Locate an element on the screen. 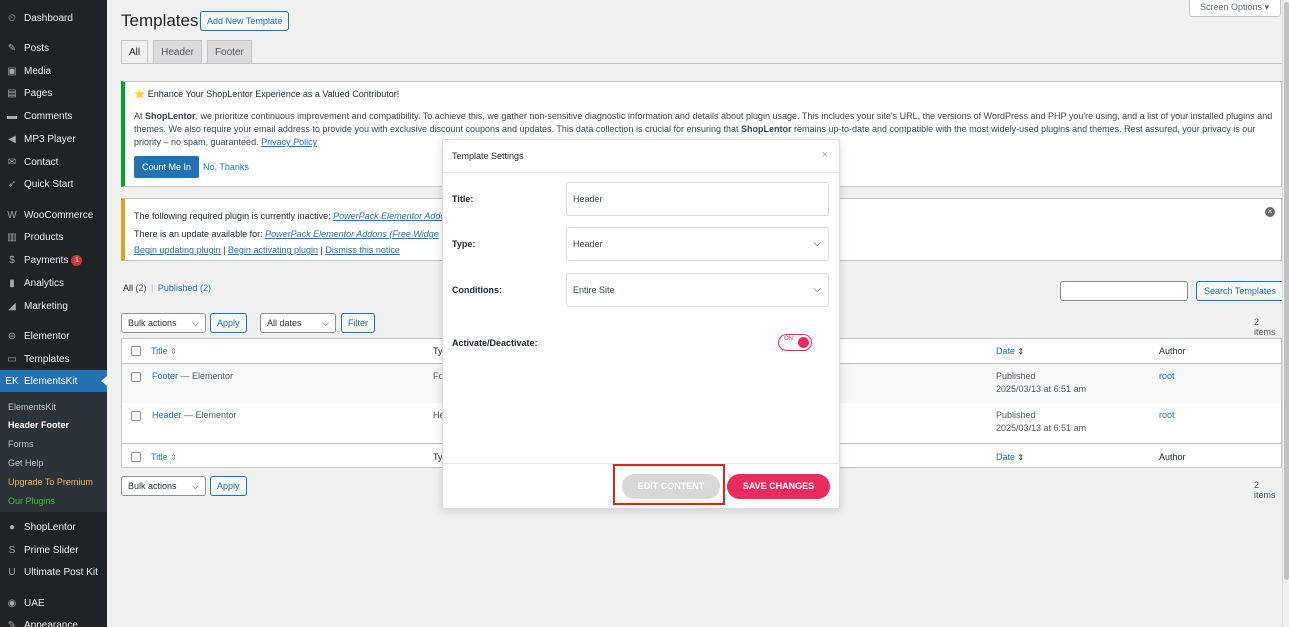 Image resolution: width=1289 pixels, height=627 pixels. submenu-item-header-footer: Header Footer is located at coordinates (38, 425).